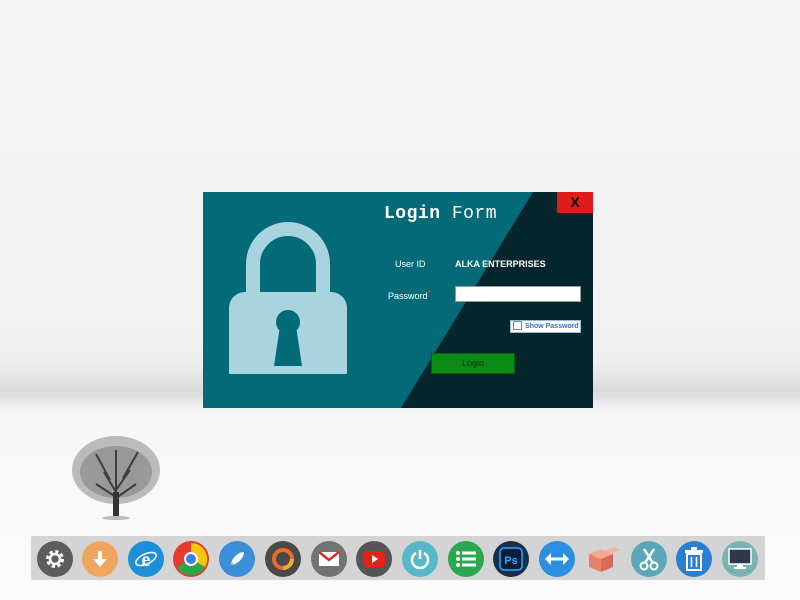 The height and width of the screenshot is (600, 800). I want to click on arrows-horizontal-icon, so click(557, 559).